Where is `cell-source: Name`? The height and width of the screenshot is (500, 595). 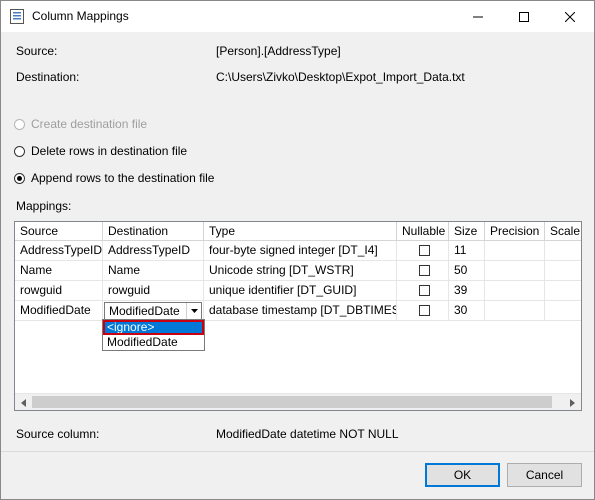
cell-source: Name is located at coordinates (59, 271).